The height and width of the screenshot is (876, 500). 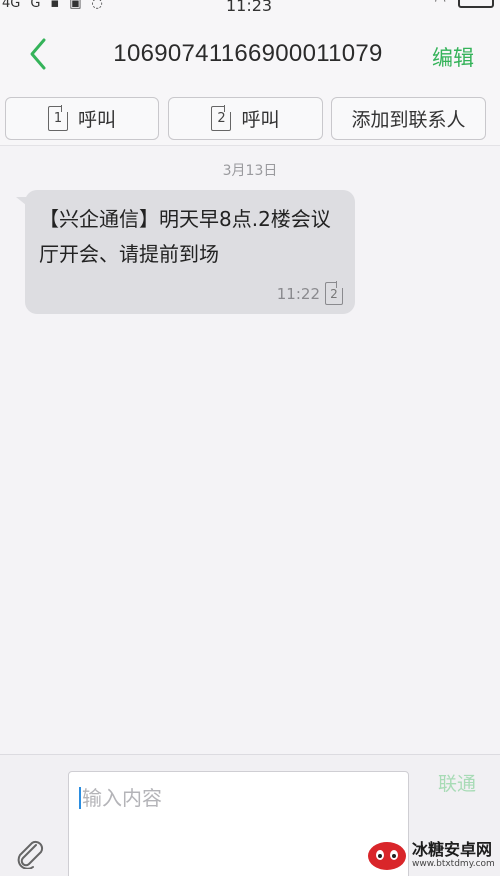 I want to click on sim1-icon: 1, so click(x=57, y=118).